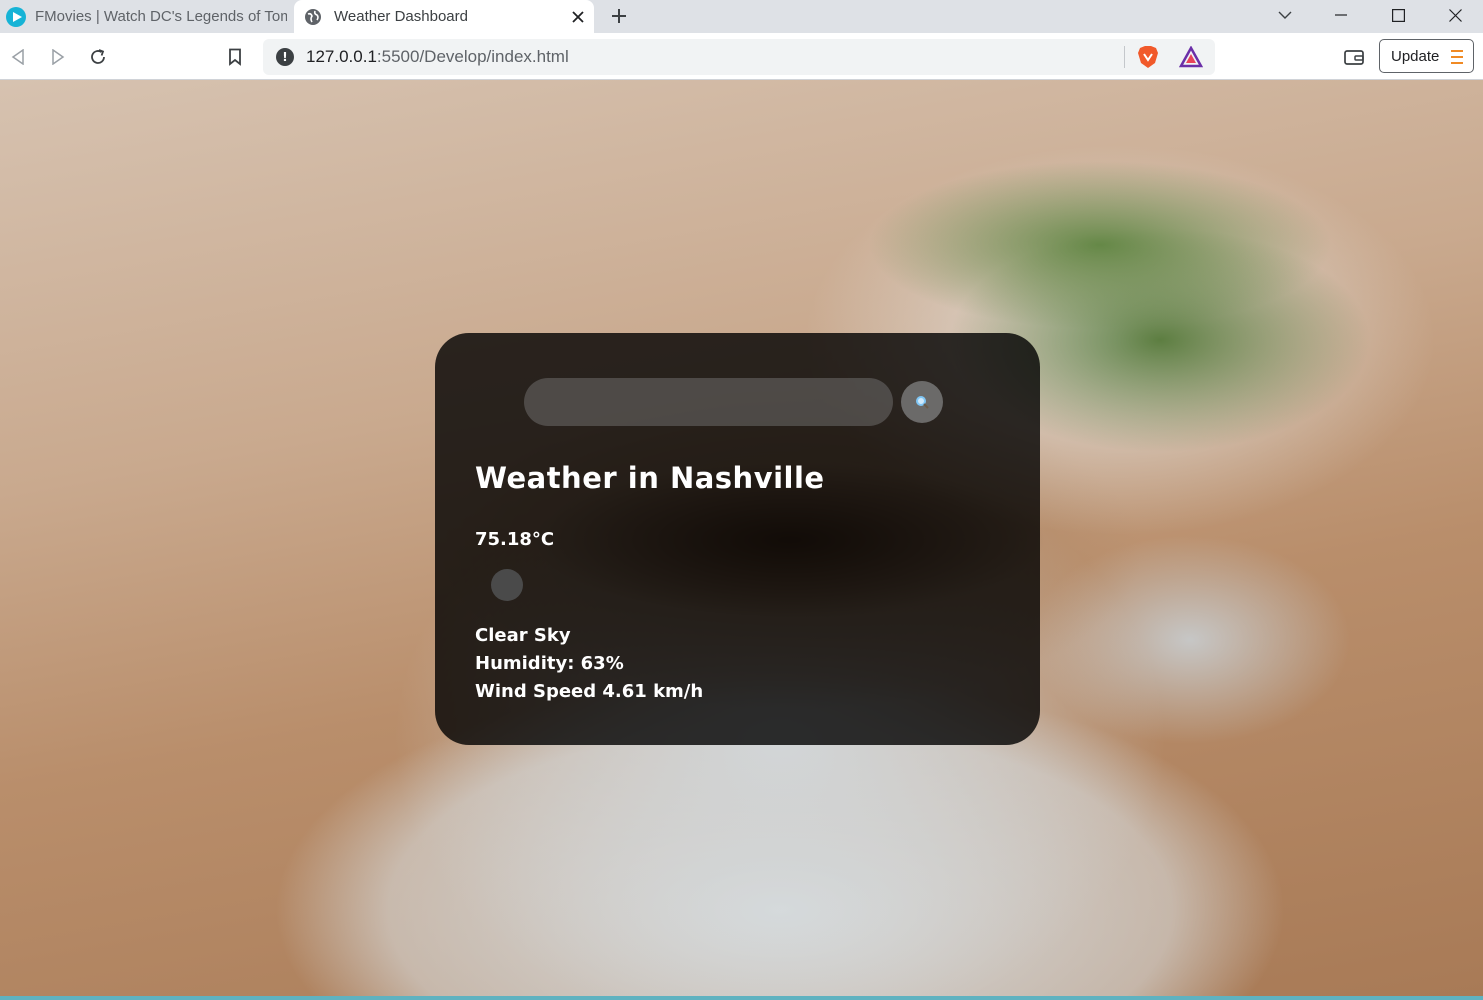  I want to click on forward-button, so click(58, 57).